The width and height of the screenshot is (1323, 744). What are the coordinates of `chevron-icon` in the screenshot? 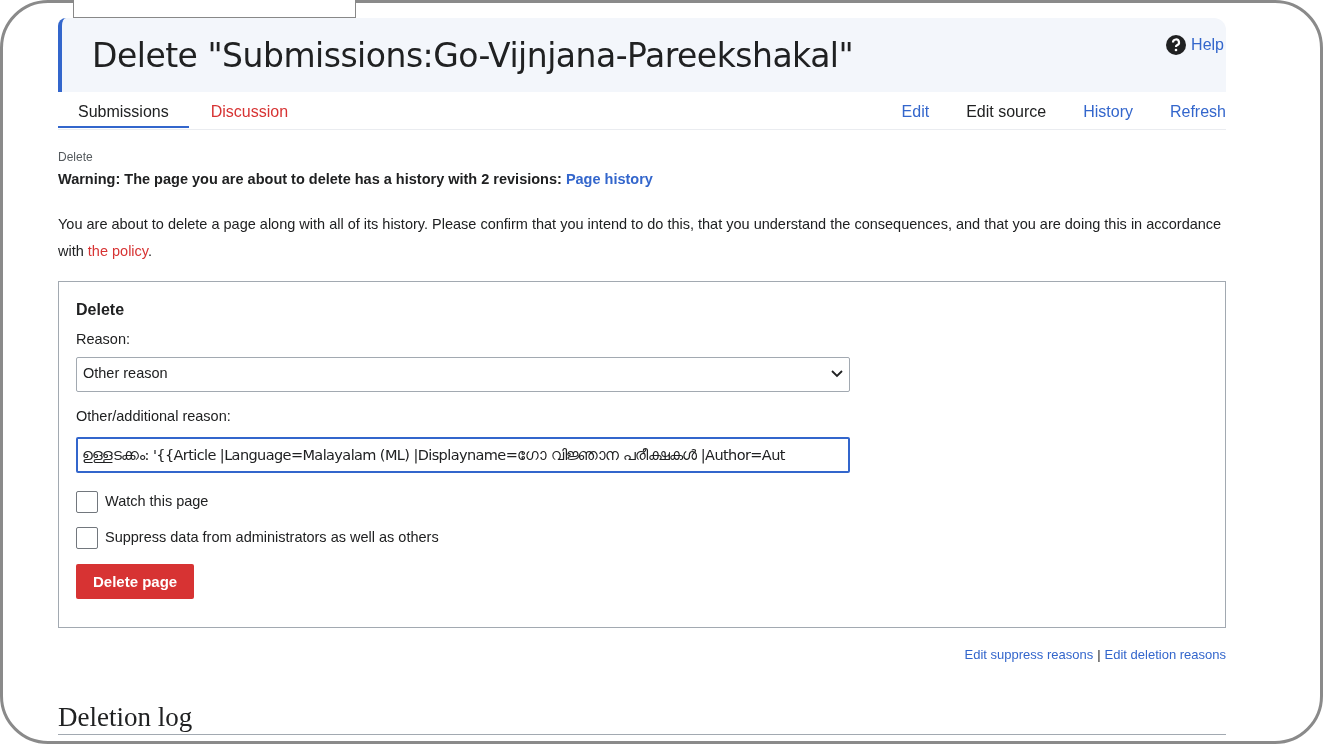 It's located at (837, 374).